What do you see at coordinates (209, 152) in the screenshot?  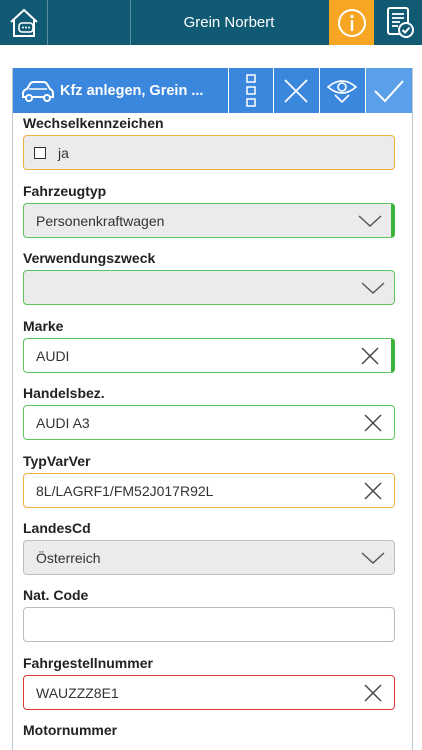 I see `wechselkennzeichen-field: ja` at bounding box center [209, 152].